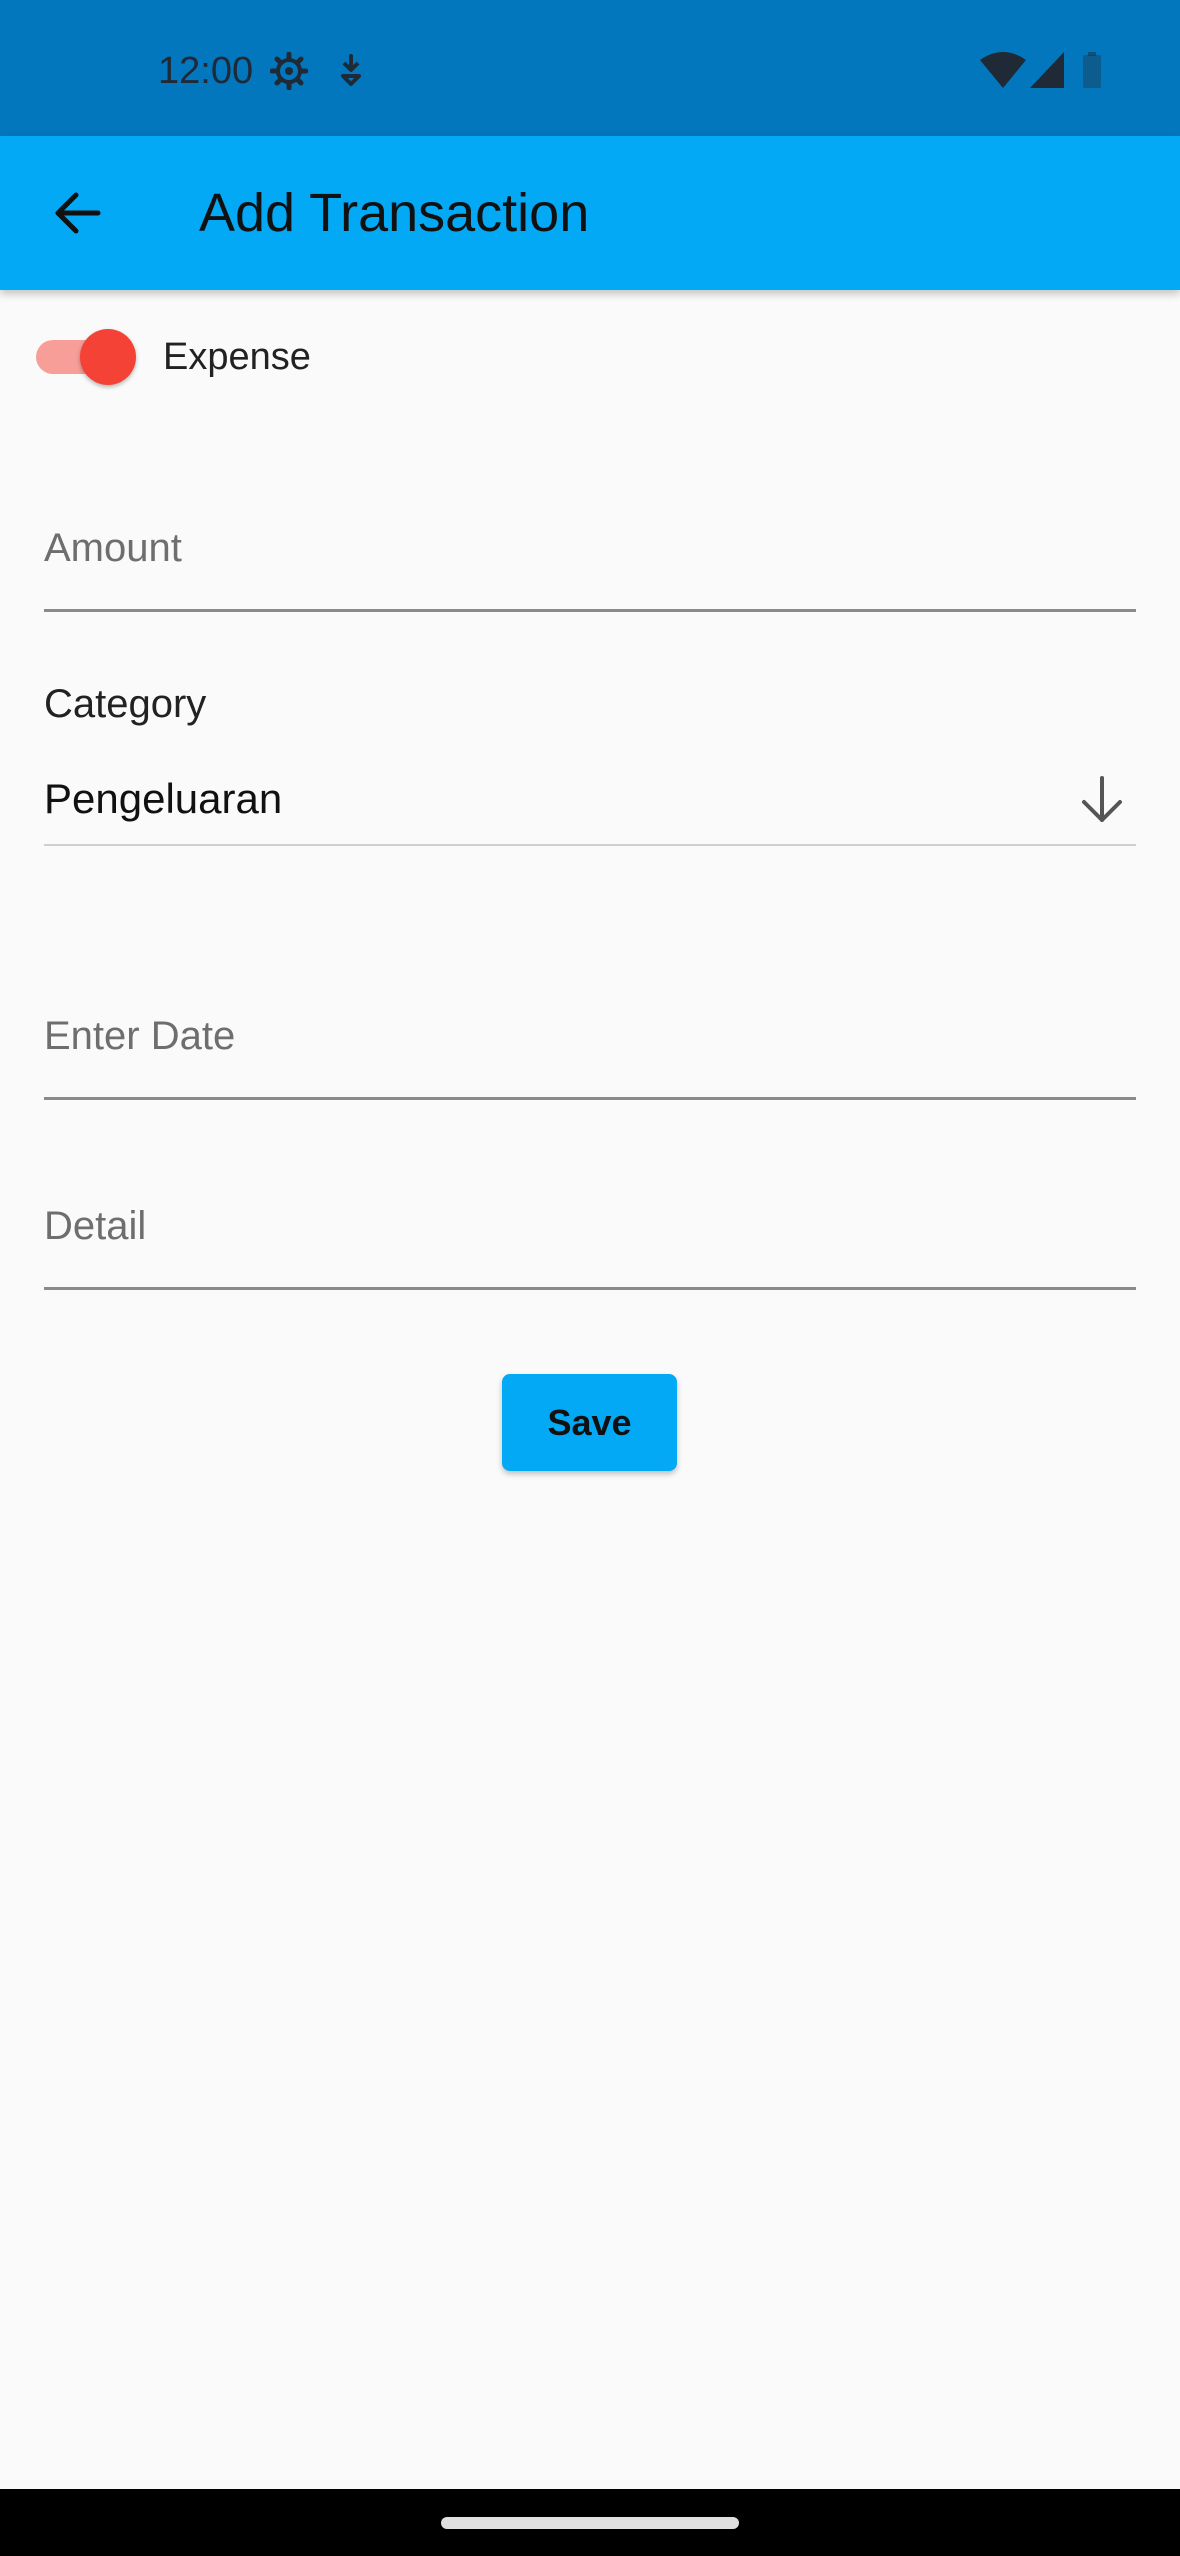 This screenshot has width=1180, height=2556. Describe the element at coordinates (590, 610) in the screenshot. I see `amount-underline` at that location.